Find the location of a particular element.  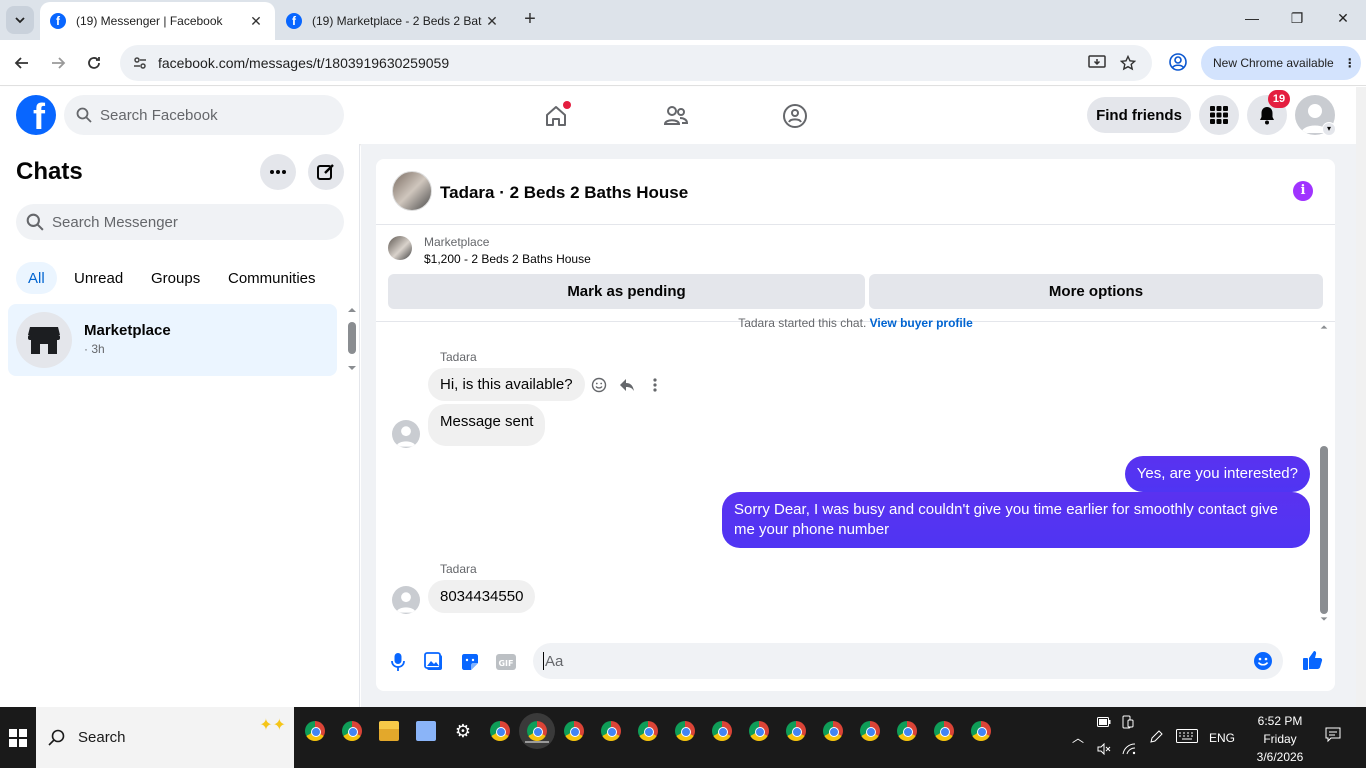

nav-friends is located at coordinates (676, 116).